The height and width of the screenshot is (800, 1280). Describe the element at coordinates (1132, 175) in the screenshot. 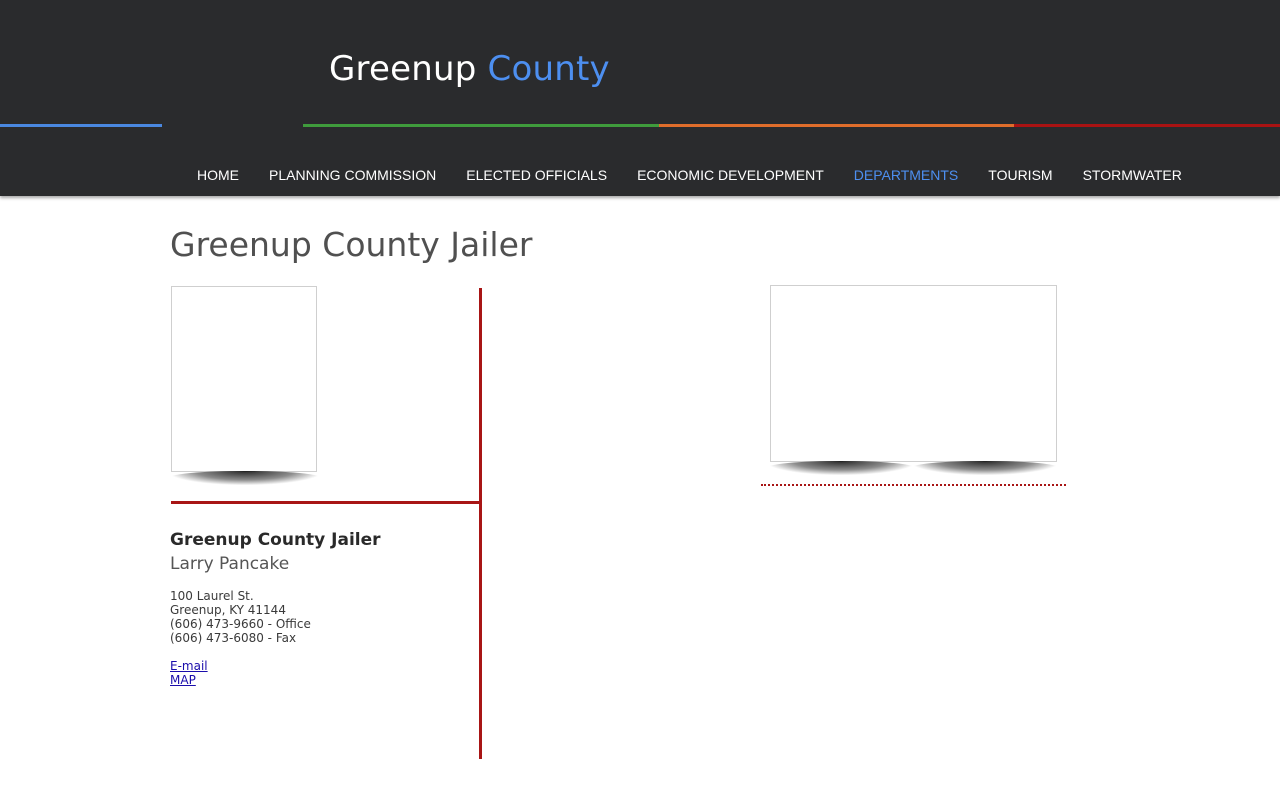

I see `nav-item-stormwater: STORMWATER` at that location.